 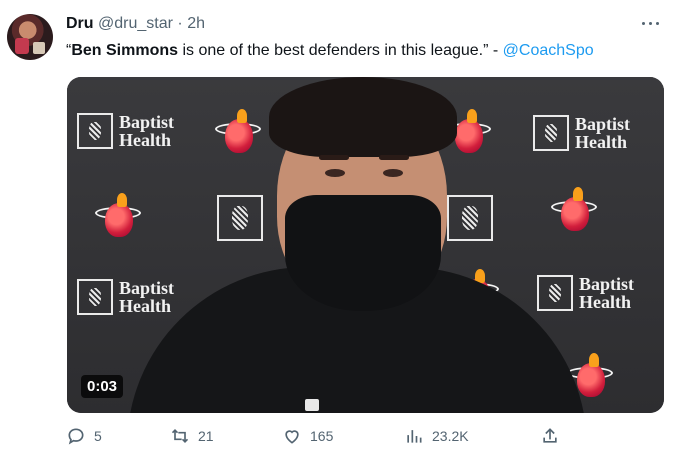 I want to click on retweet-button: 21, so click(x=192, y=436).